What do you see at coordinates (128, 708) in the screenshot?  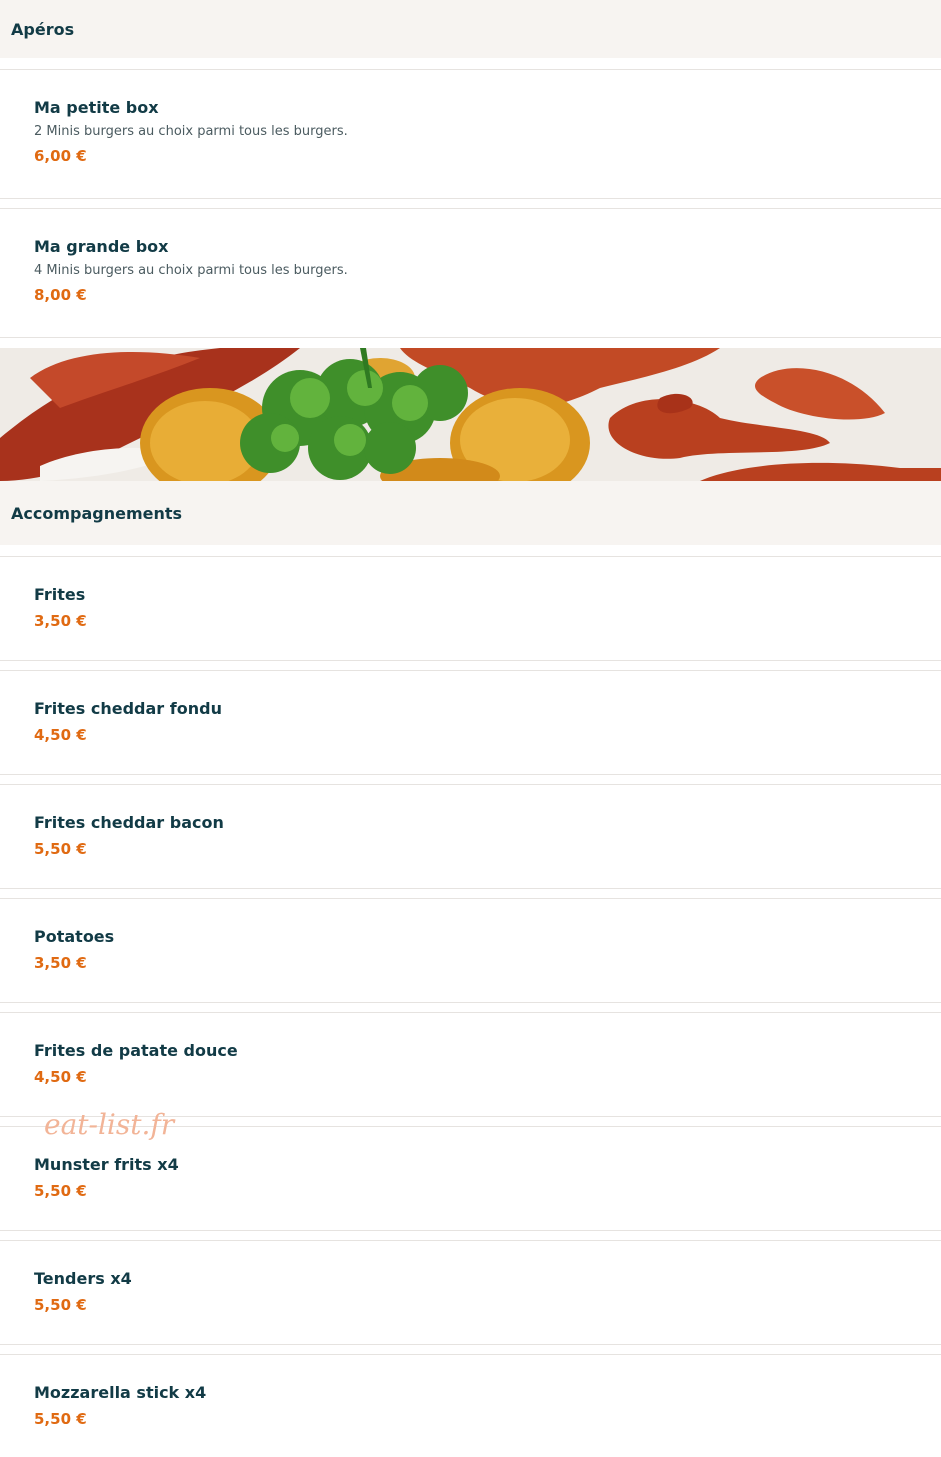 I see `item-name: Frites cheddar fondu` at bounding box center [128, 708].